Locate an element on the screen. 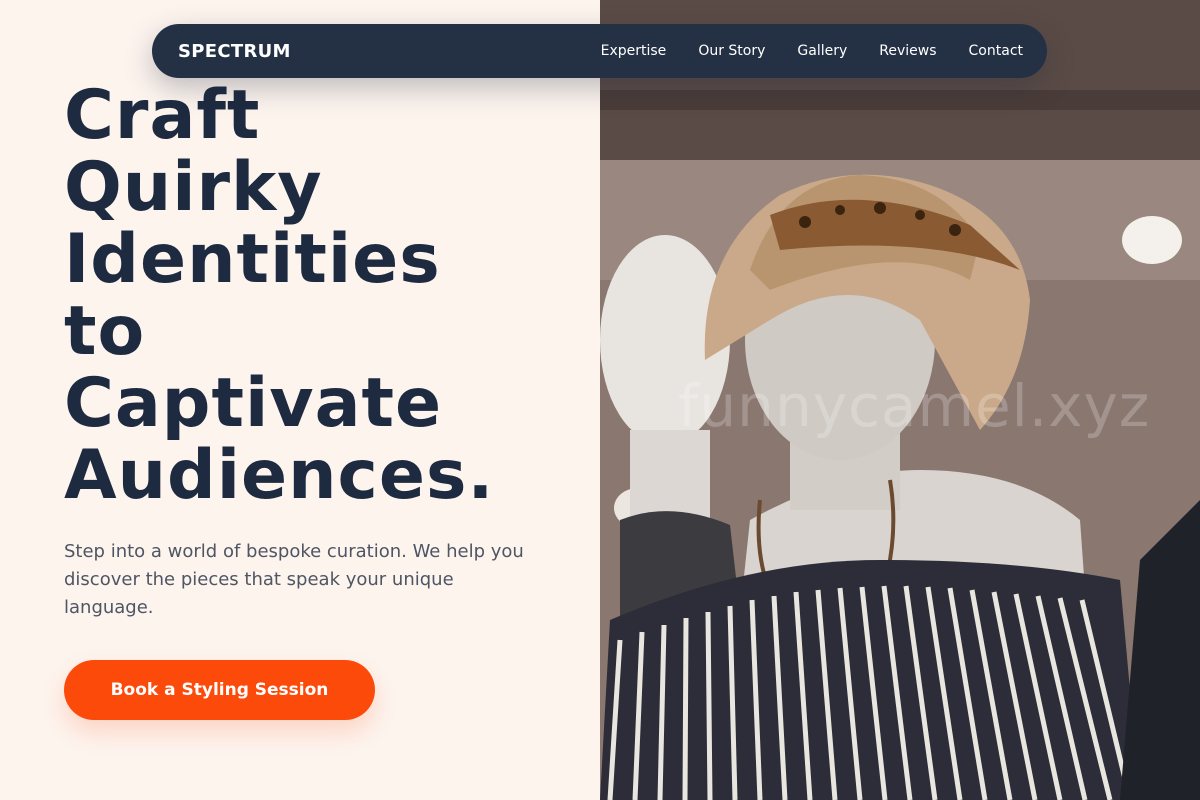 The width and height of the screenshot is (1200, 800). headline-line: Audiences. is located at coordinates (279, 475).